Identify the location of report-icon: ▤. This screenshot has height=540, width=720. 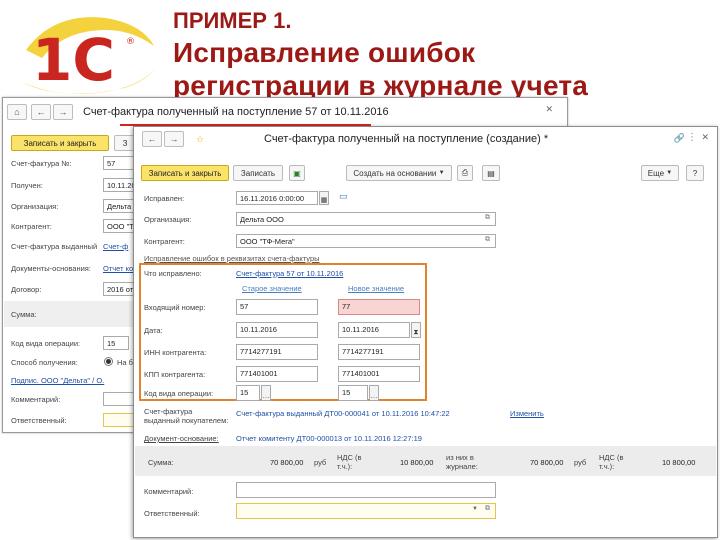
(491, 173).